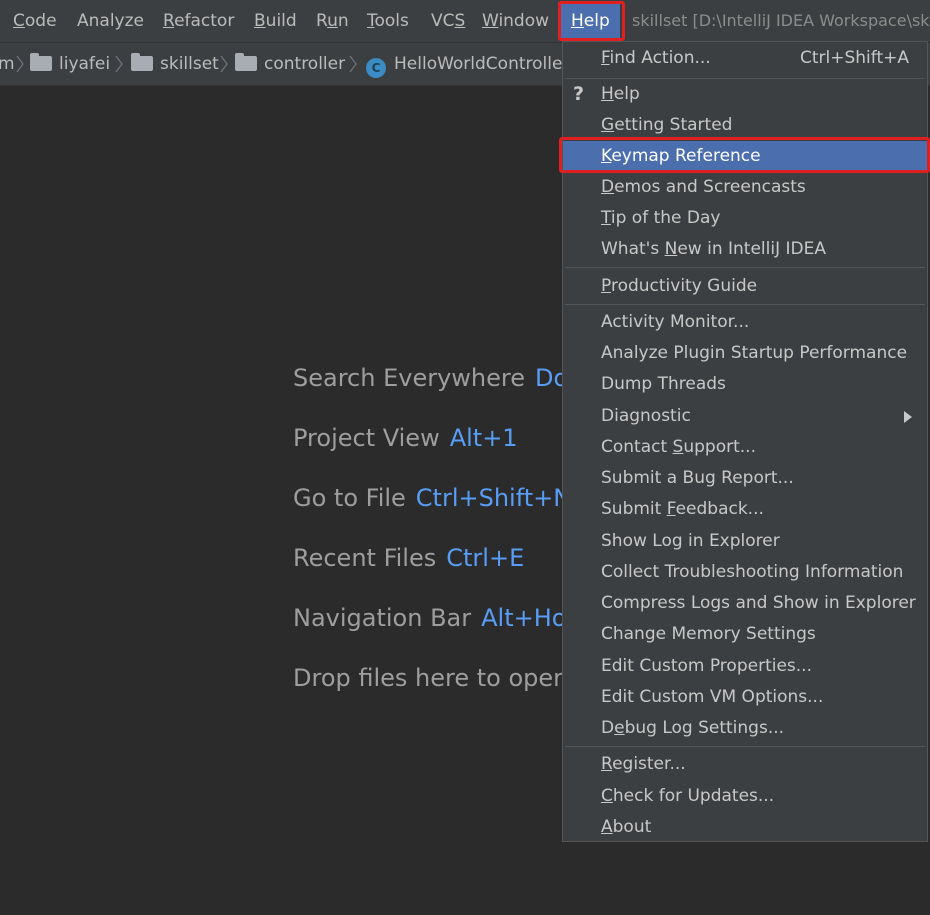 This screenshot has width=930, height=915. Describe the element at coordinates (745, 353) in the screenshot. I see `menu-item-analyze-plugin-startup: Analyze Plugin Startup Performance` at that location.